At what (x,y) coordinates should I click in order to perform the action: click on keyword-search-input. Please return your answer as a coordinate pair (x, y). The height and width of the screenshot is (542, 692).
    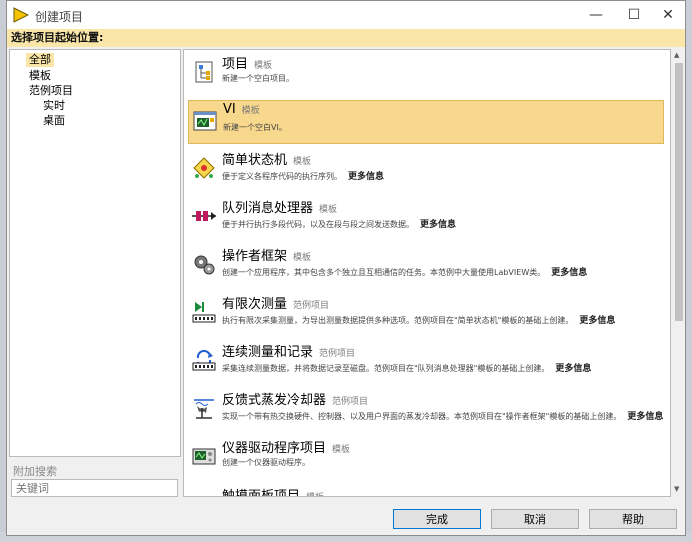
    Looking at the image, I should click on (94, 488).